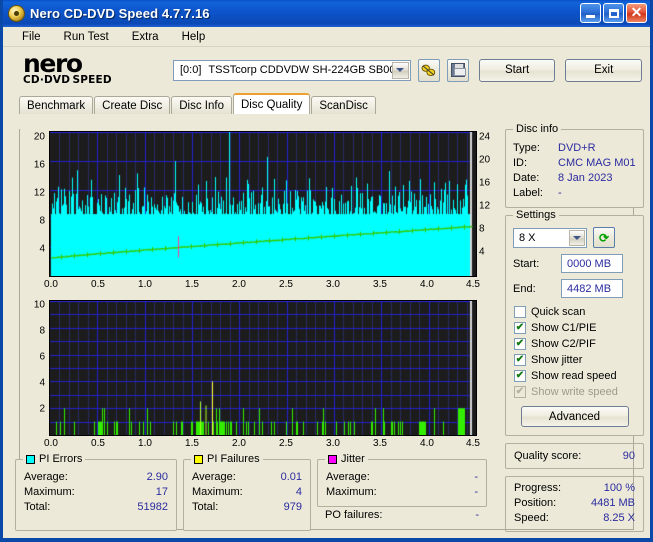 Image resolution: width=653 pixels, height=542 pixels. I want to click on disc-info-row: ID: CMC MAG M01, so click(574, 163).